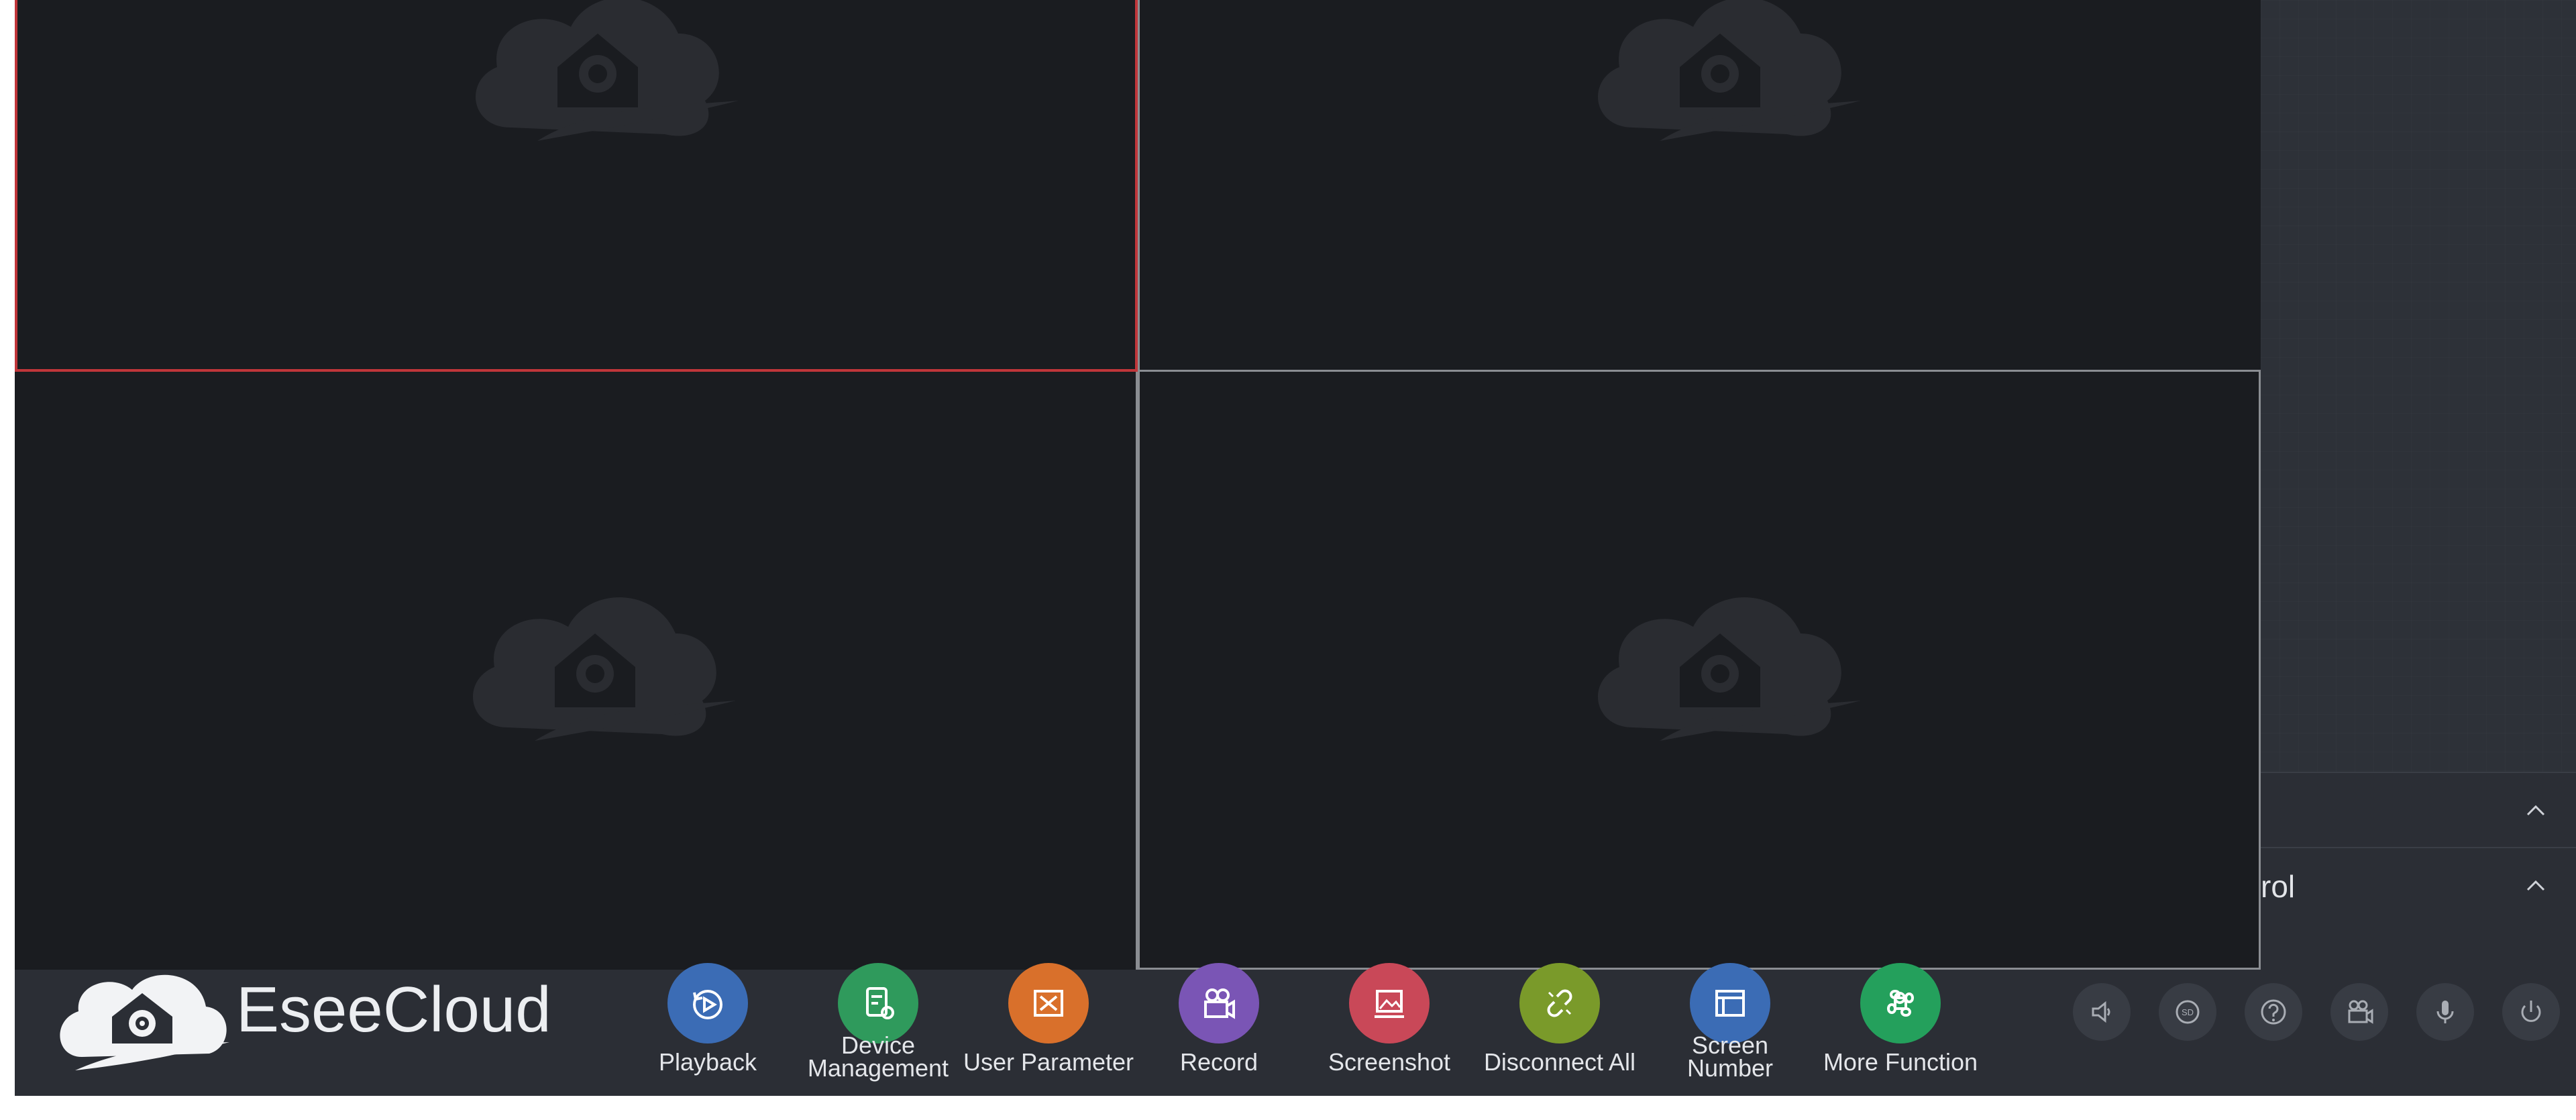 Image resolution: width=2576 pixels, height=1120 pixels. I want to click on video-record-icon, so click(2360, 1012).